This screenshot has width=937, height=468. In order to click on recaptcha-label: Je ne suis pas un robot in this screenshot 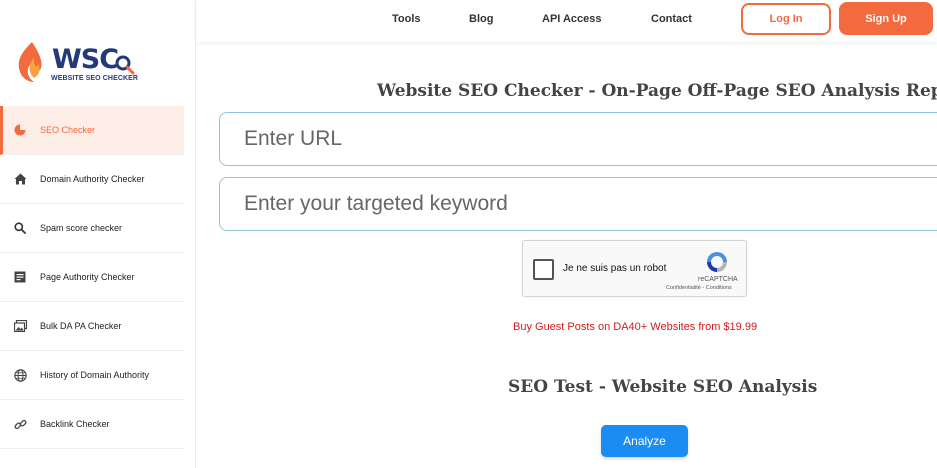, I will do `click(615, 268)`.